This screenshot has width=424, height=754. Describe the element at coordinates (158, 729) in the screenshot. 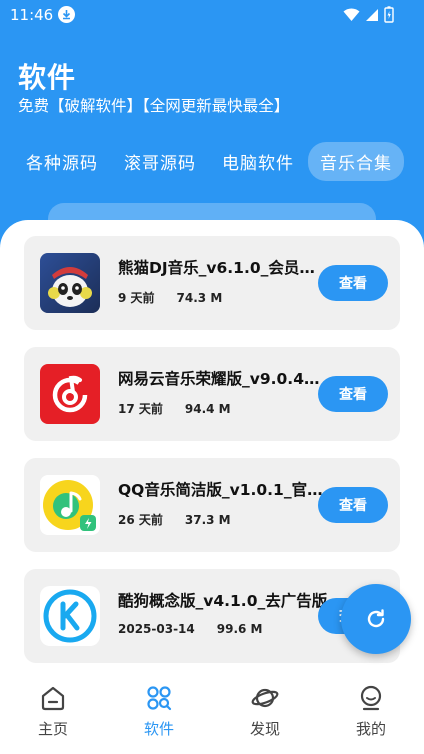

I see `nav-software-label: 软件` at that location.